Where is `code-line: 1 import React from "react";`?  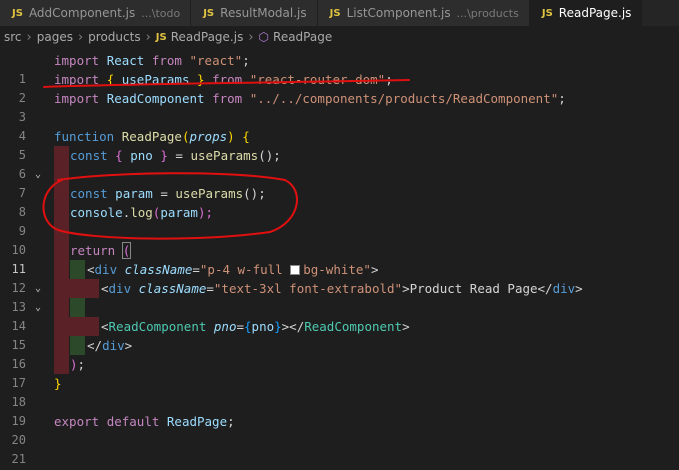 code-line: 1 import React from "react"; is located at coordinates (339, 68).